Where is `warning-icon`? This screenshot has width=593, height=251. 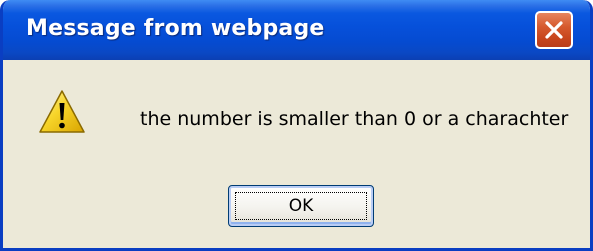 warning-icon is located at coordinates (62, 111).